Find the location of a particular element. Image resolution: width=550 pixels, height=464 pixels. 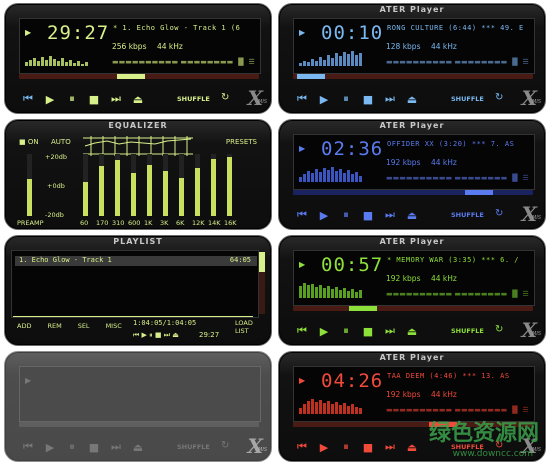

time-display: 29:27 is located at coordinates (78, 33).